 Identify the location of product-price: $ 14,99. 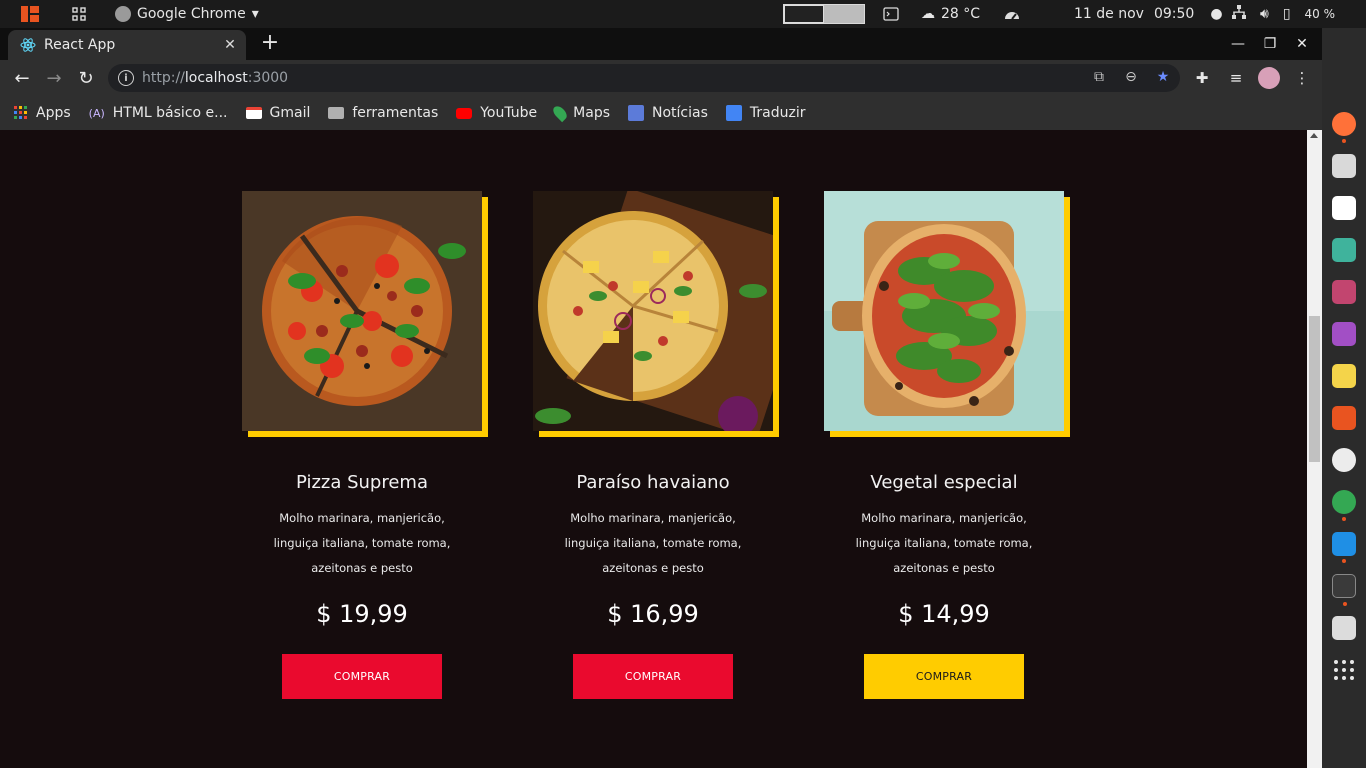
(944, 614).